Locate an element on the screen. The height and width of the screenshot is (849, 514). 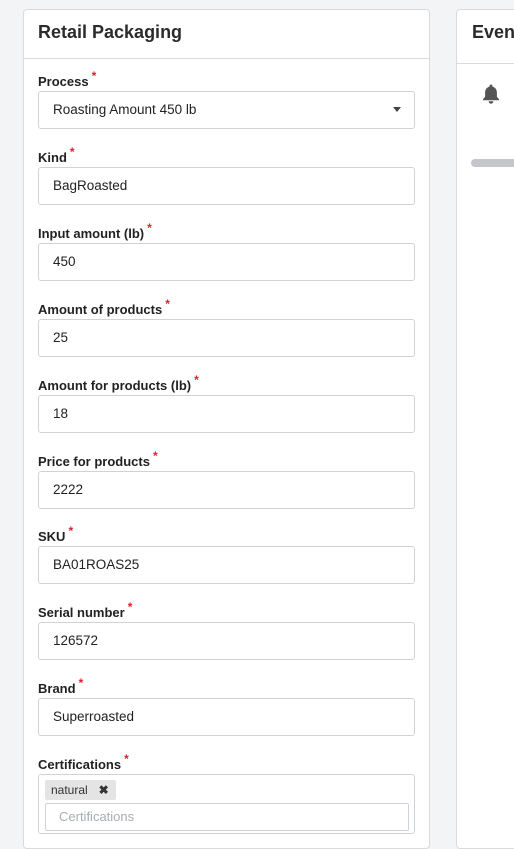
brand-field-group: Brand * Superroasted is located at coordinates (226, 706).